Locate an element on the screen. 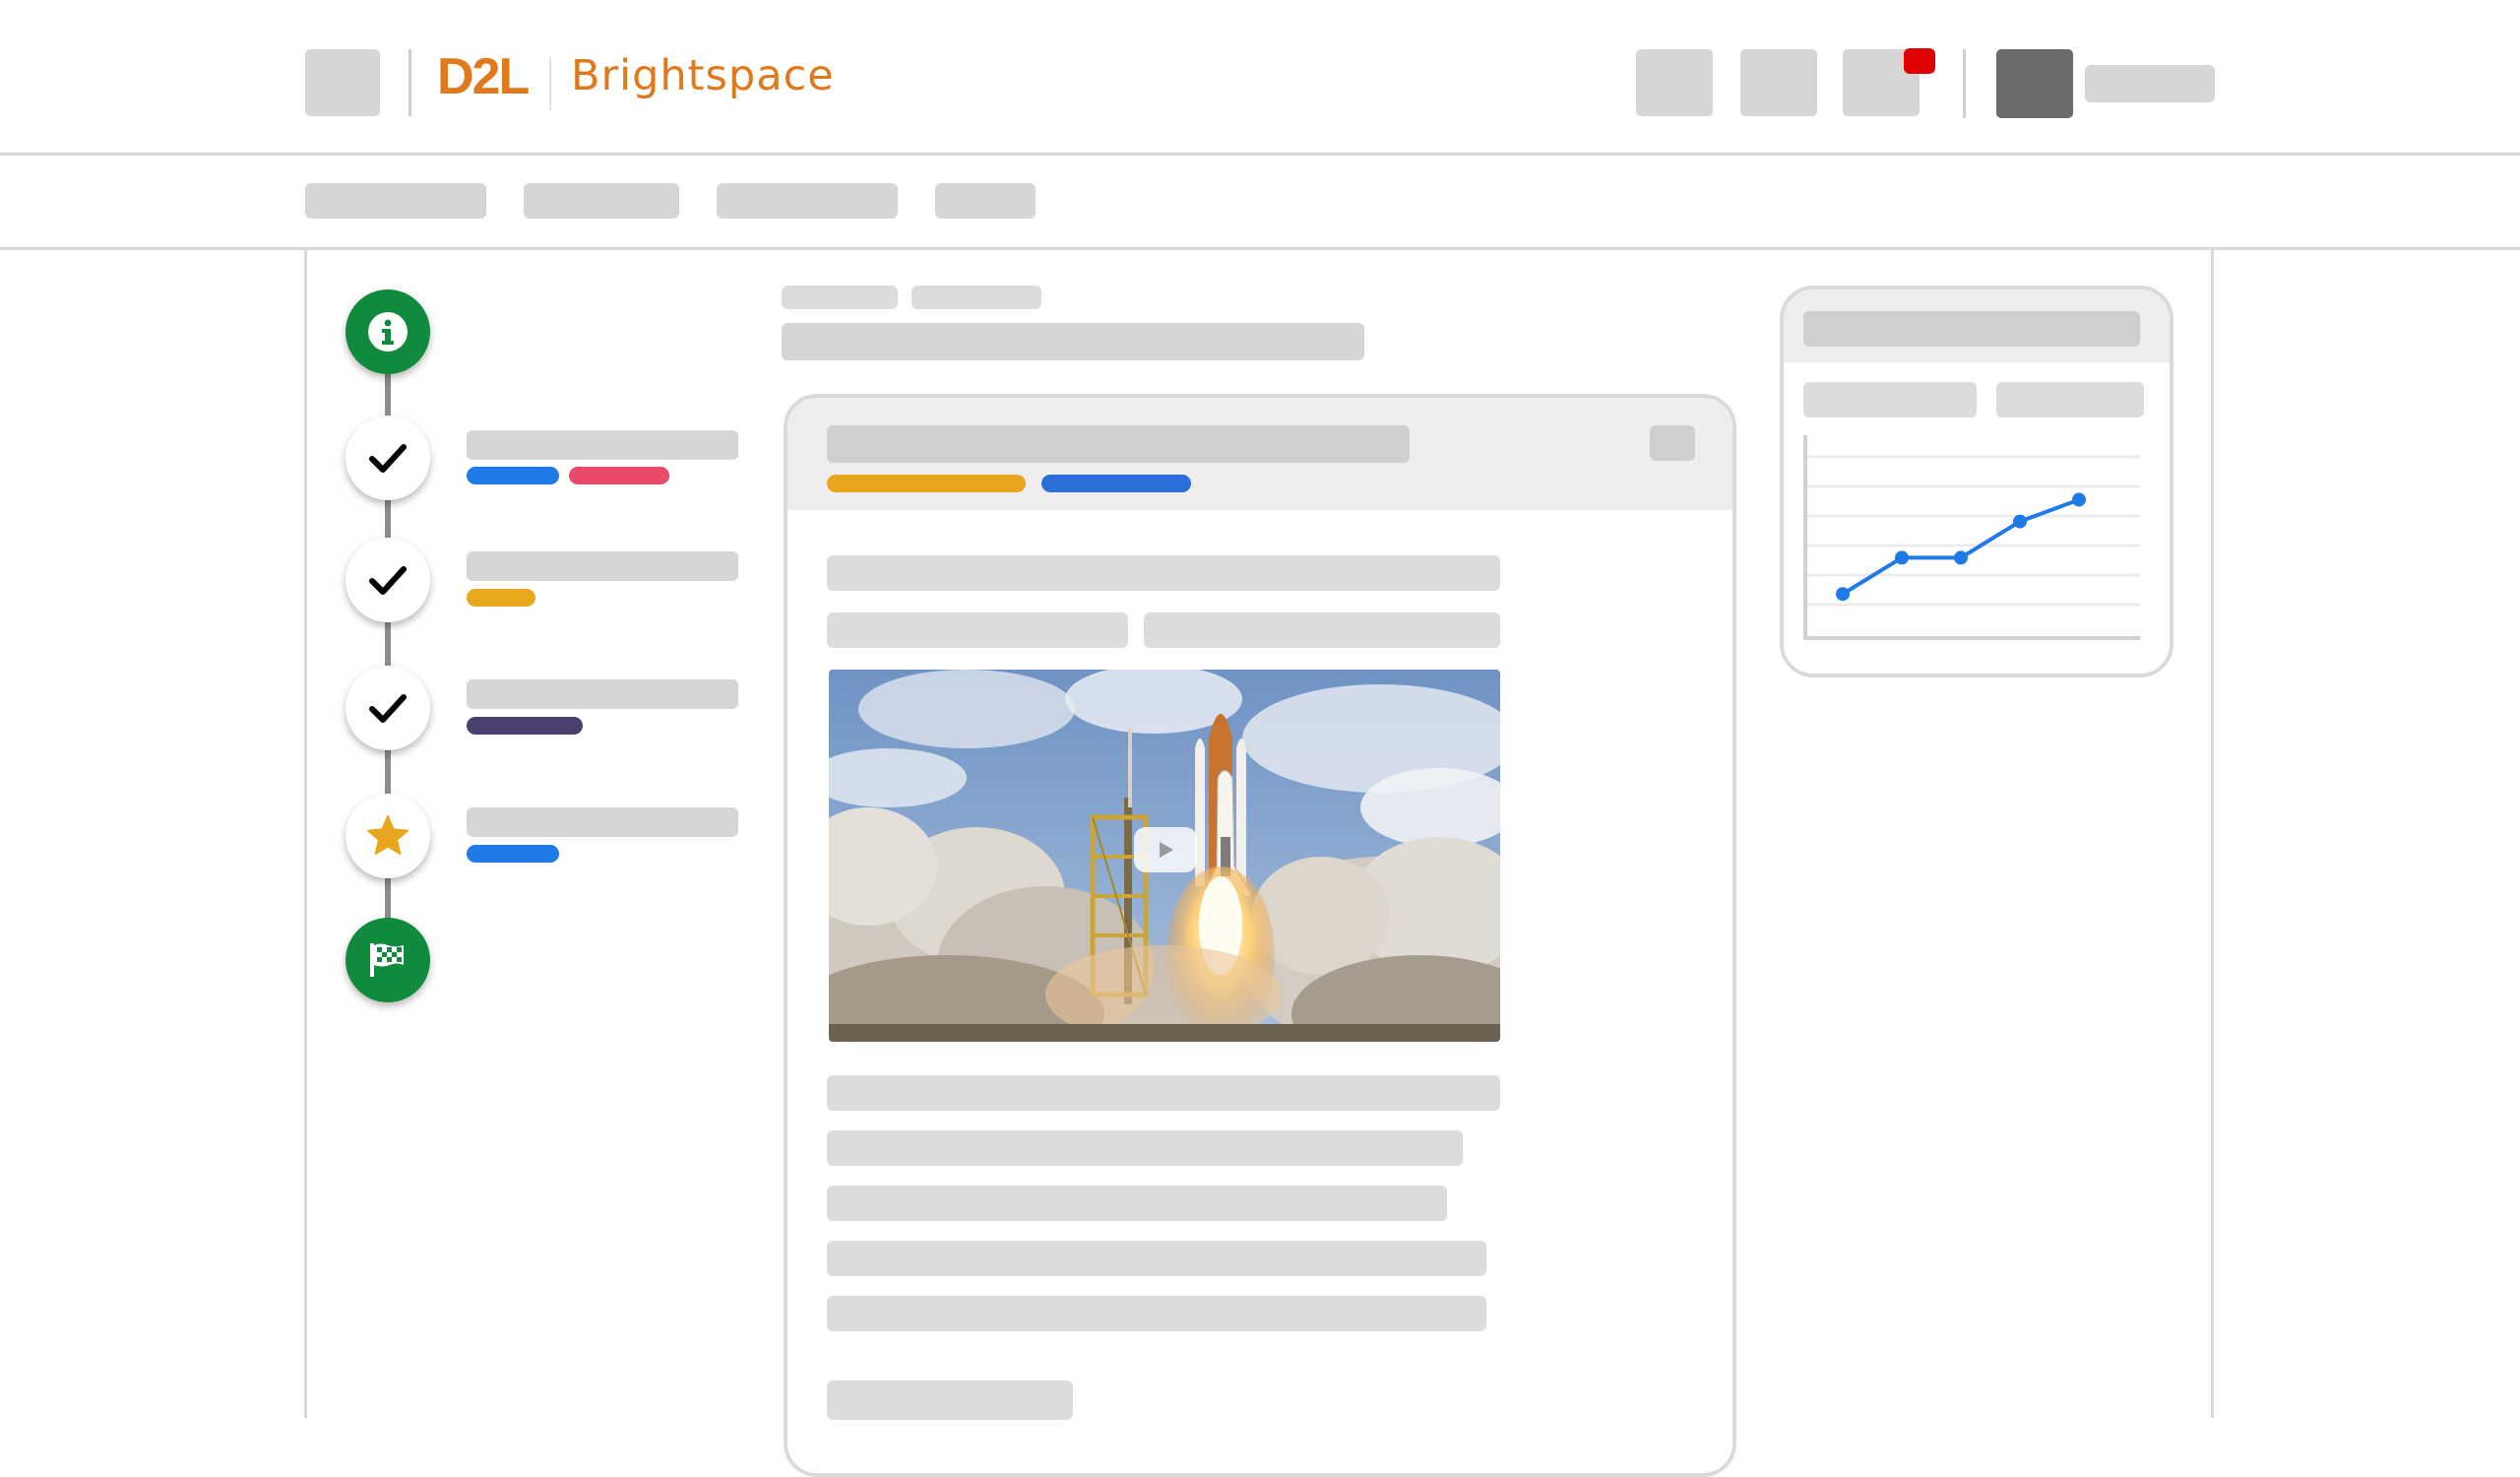  card-button-placeholder is located at coordinates (950, 1400).